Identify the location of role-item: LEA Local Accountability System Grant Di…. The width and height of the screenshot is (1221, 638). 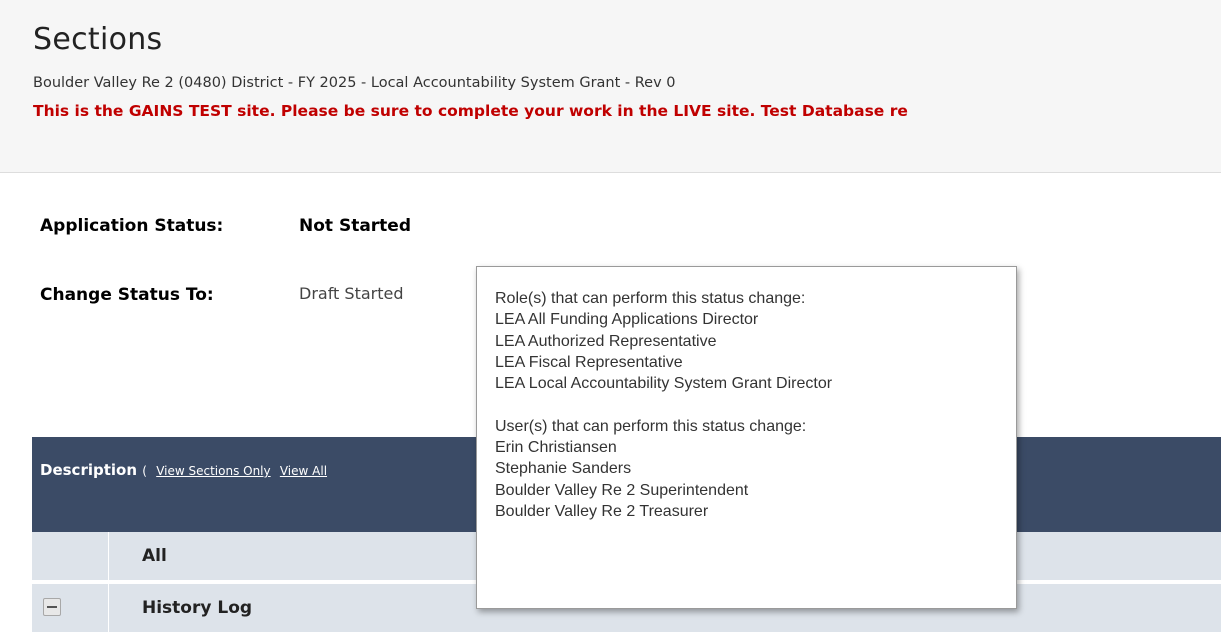
(664, 384).